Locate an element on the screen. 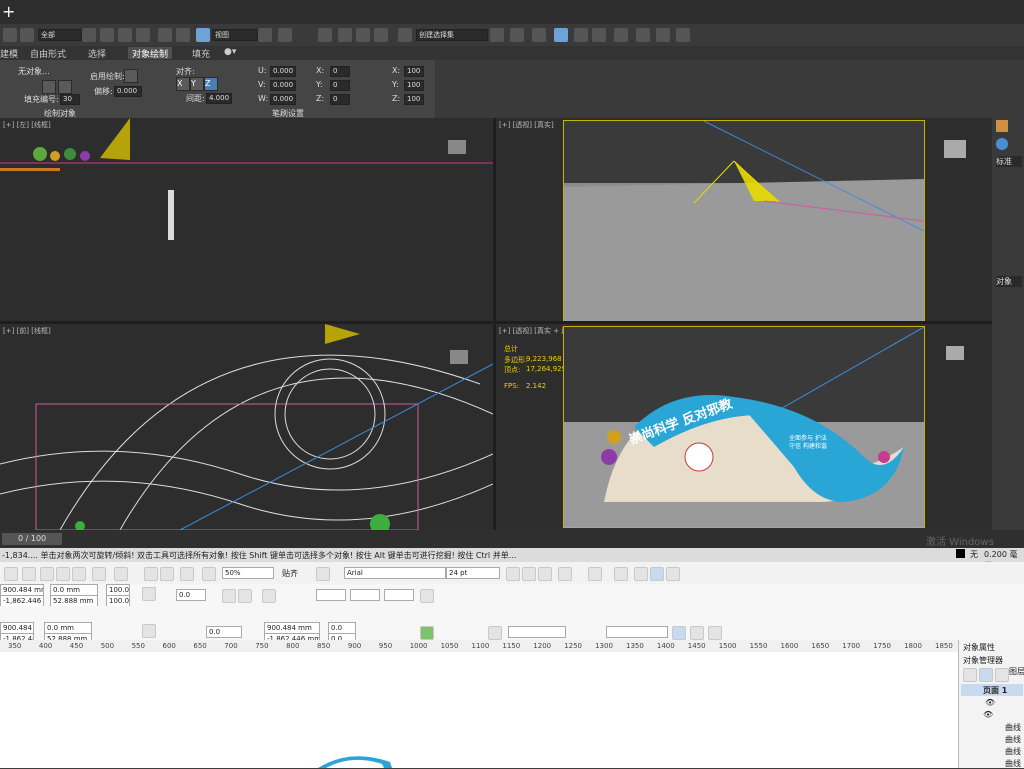 Image resolution: width=1024 pixels, height=769 pixels. snap-to-menu: 贴齐 is located at coordinates (290, 573).